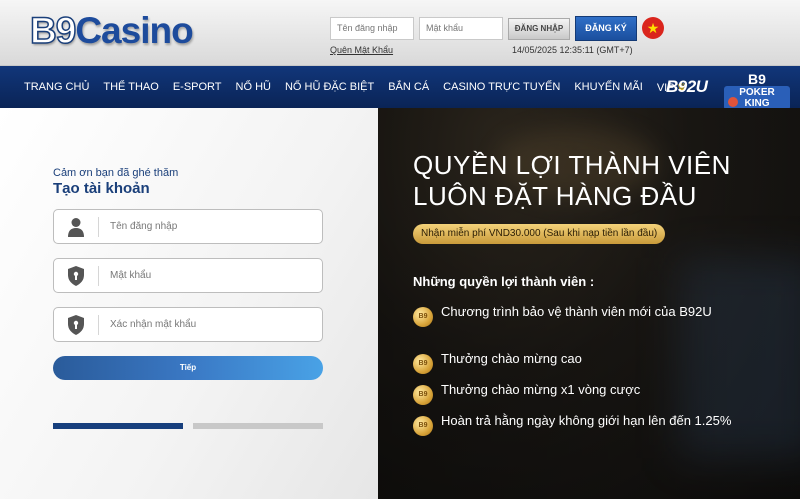 The width and height of the screenshot is (800, 499). What do you see at coordinates (118, 426) in the screenshot?
I see `step-indicator-active` at bounding box center [118, 426].